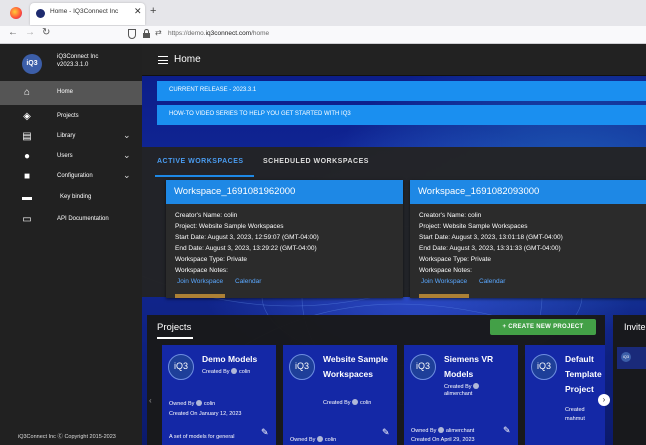 Image resolution: width=646 pixels, height=445 pixels. Describe the element at coordinates (284, 192) in the screenshot. I see `workspace-card-header: Workspace_1691081962000` at that location.